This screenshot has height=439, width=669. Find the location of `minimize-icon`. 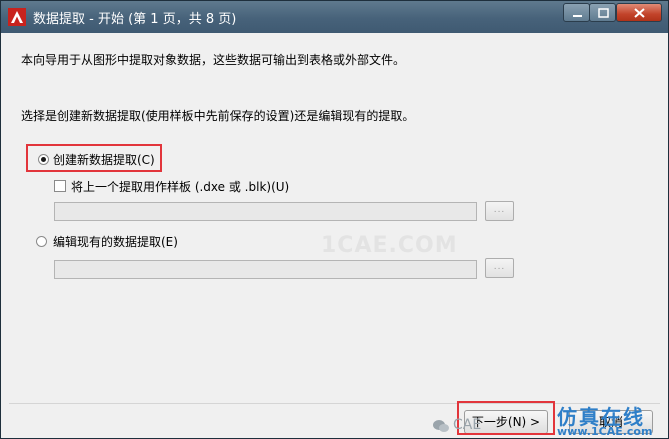

minimize-icon is located at coordinates (577, 16).